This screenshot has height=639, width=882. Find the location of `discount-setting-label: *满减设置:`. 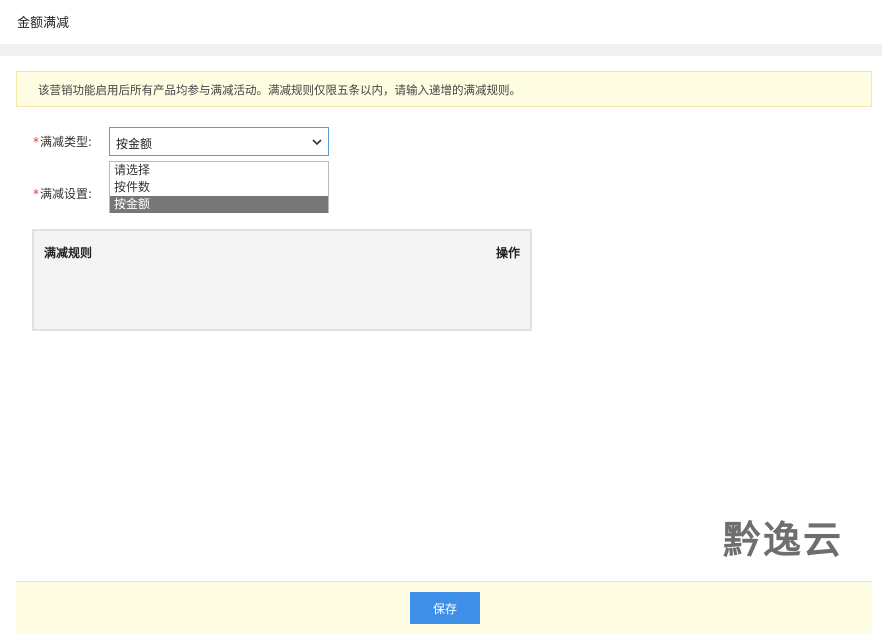

discount-setting-label: *满减设置: is located at coordinates (62, 193).